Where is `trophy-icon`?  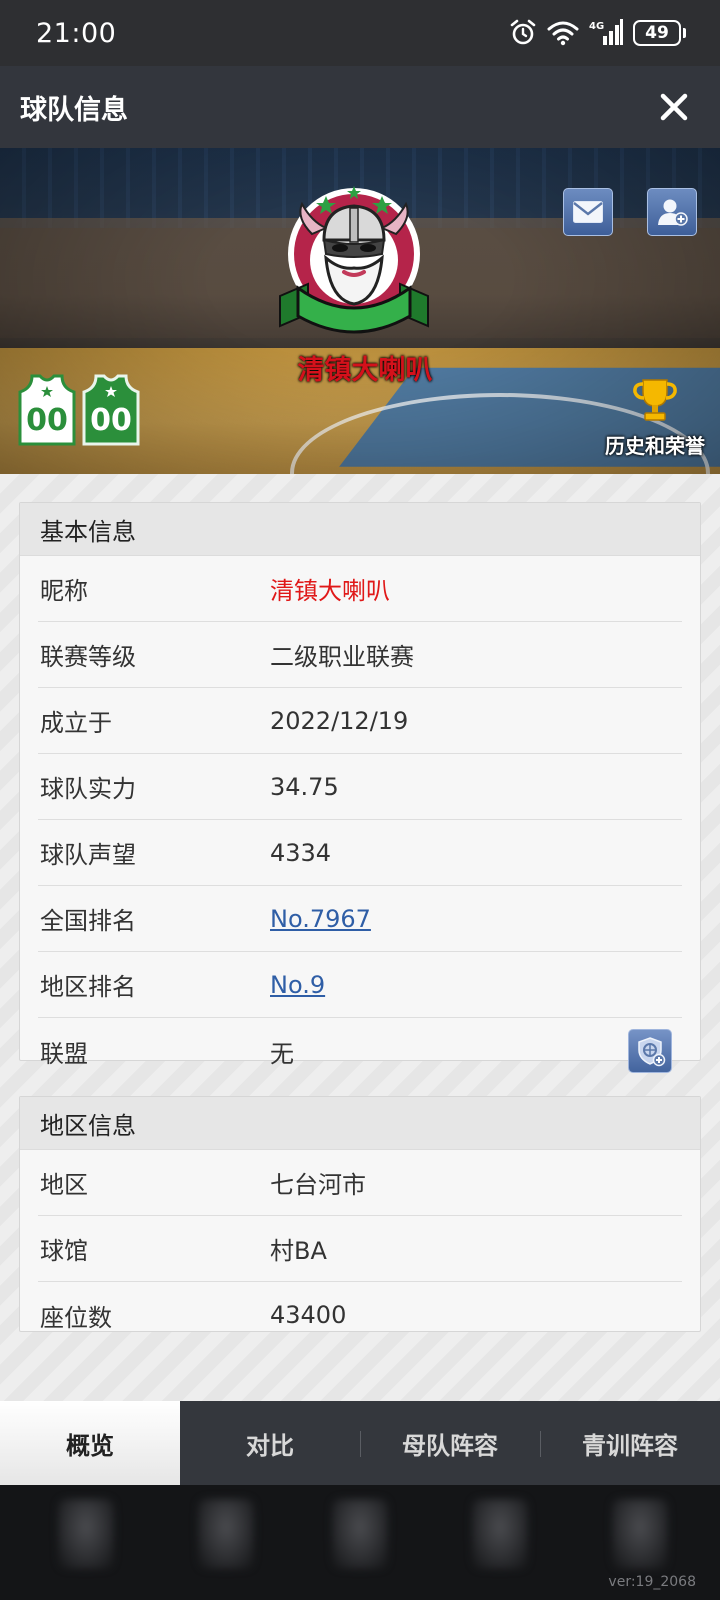
trophy-icon is located at coordinates (655, 400).